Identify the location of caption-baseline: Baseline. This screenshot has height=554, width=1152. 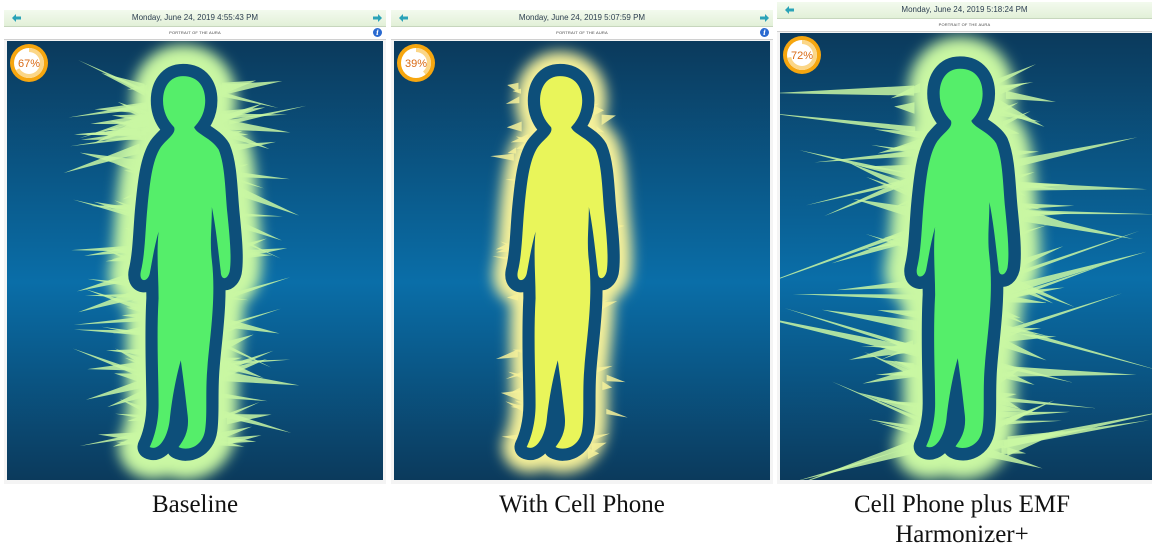
(195, 504).